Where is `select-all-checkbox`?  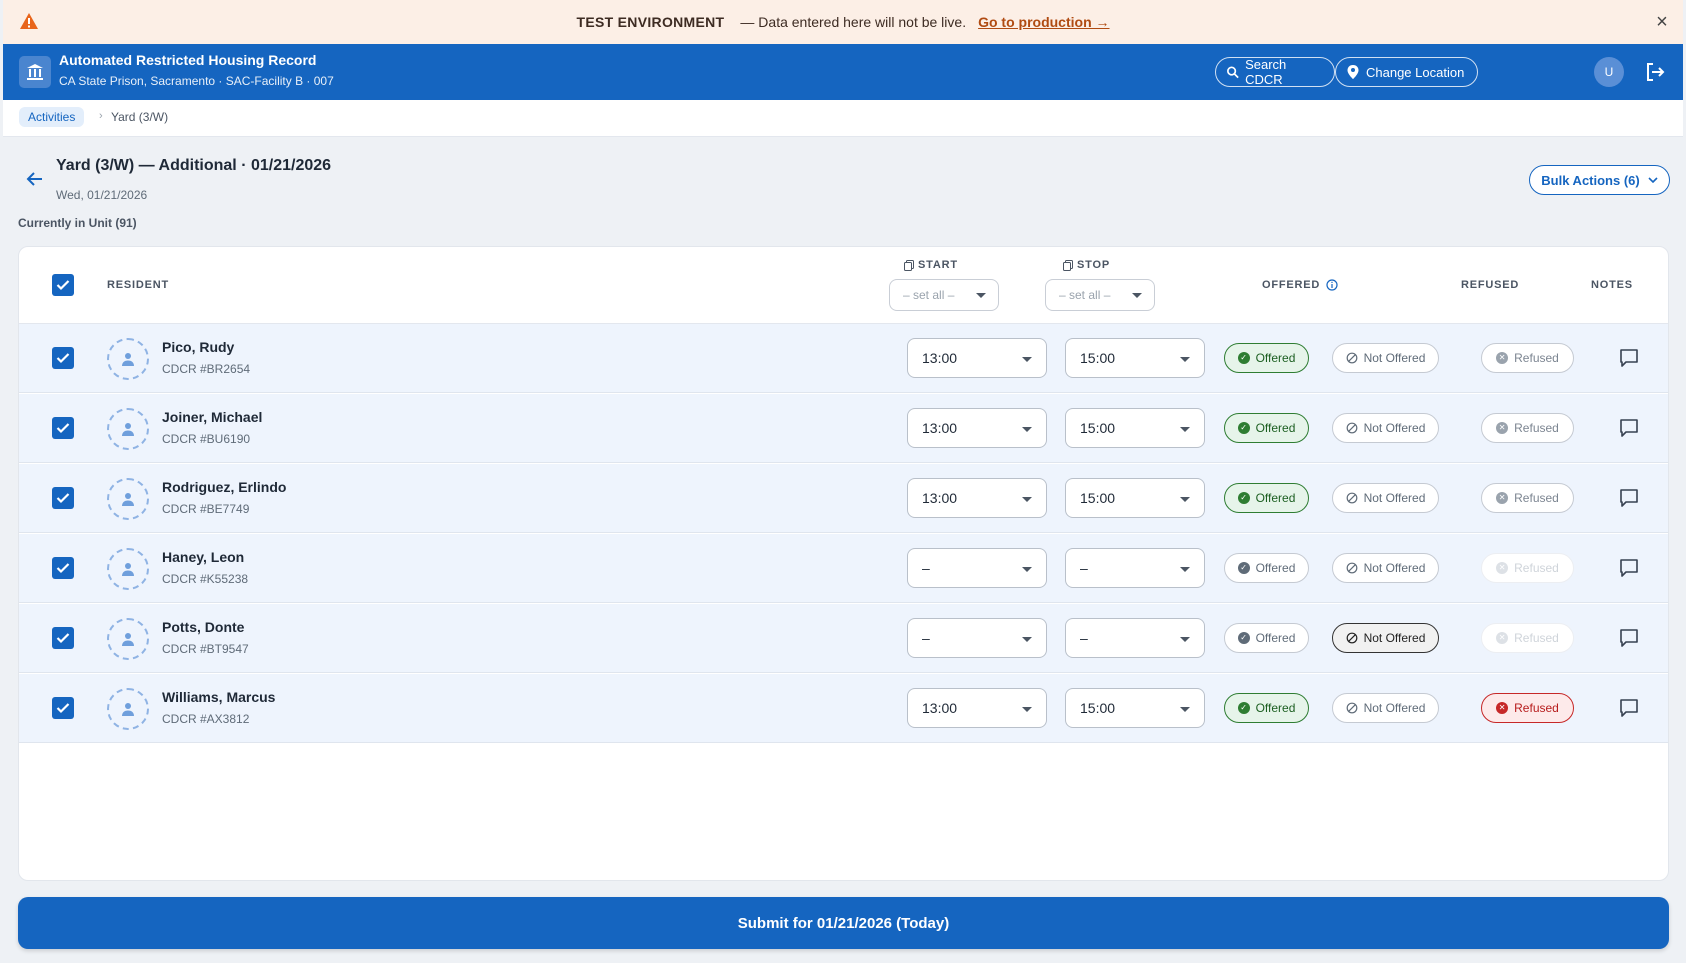
select-all-checkbox is located at coordinates (63, 285).